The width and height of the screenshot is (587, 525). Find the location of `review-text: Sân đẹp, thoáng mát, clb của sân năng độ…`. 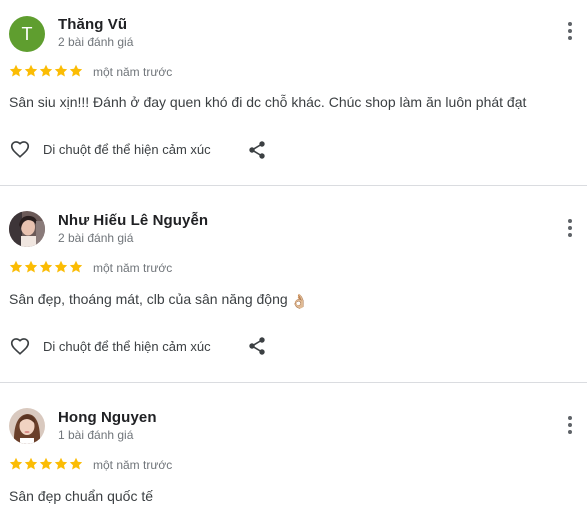

review-text: Sân đẹp, thoáng mát, clb của sân năng độ… is located at coordinates (158, 300).